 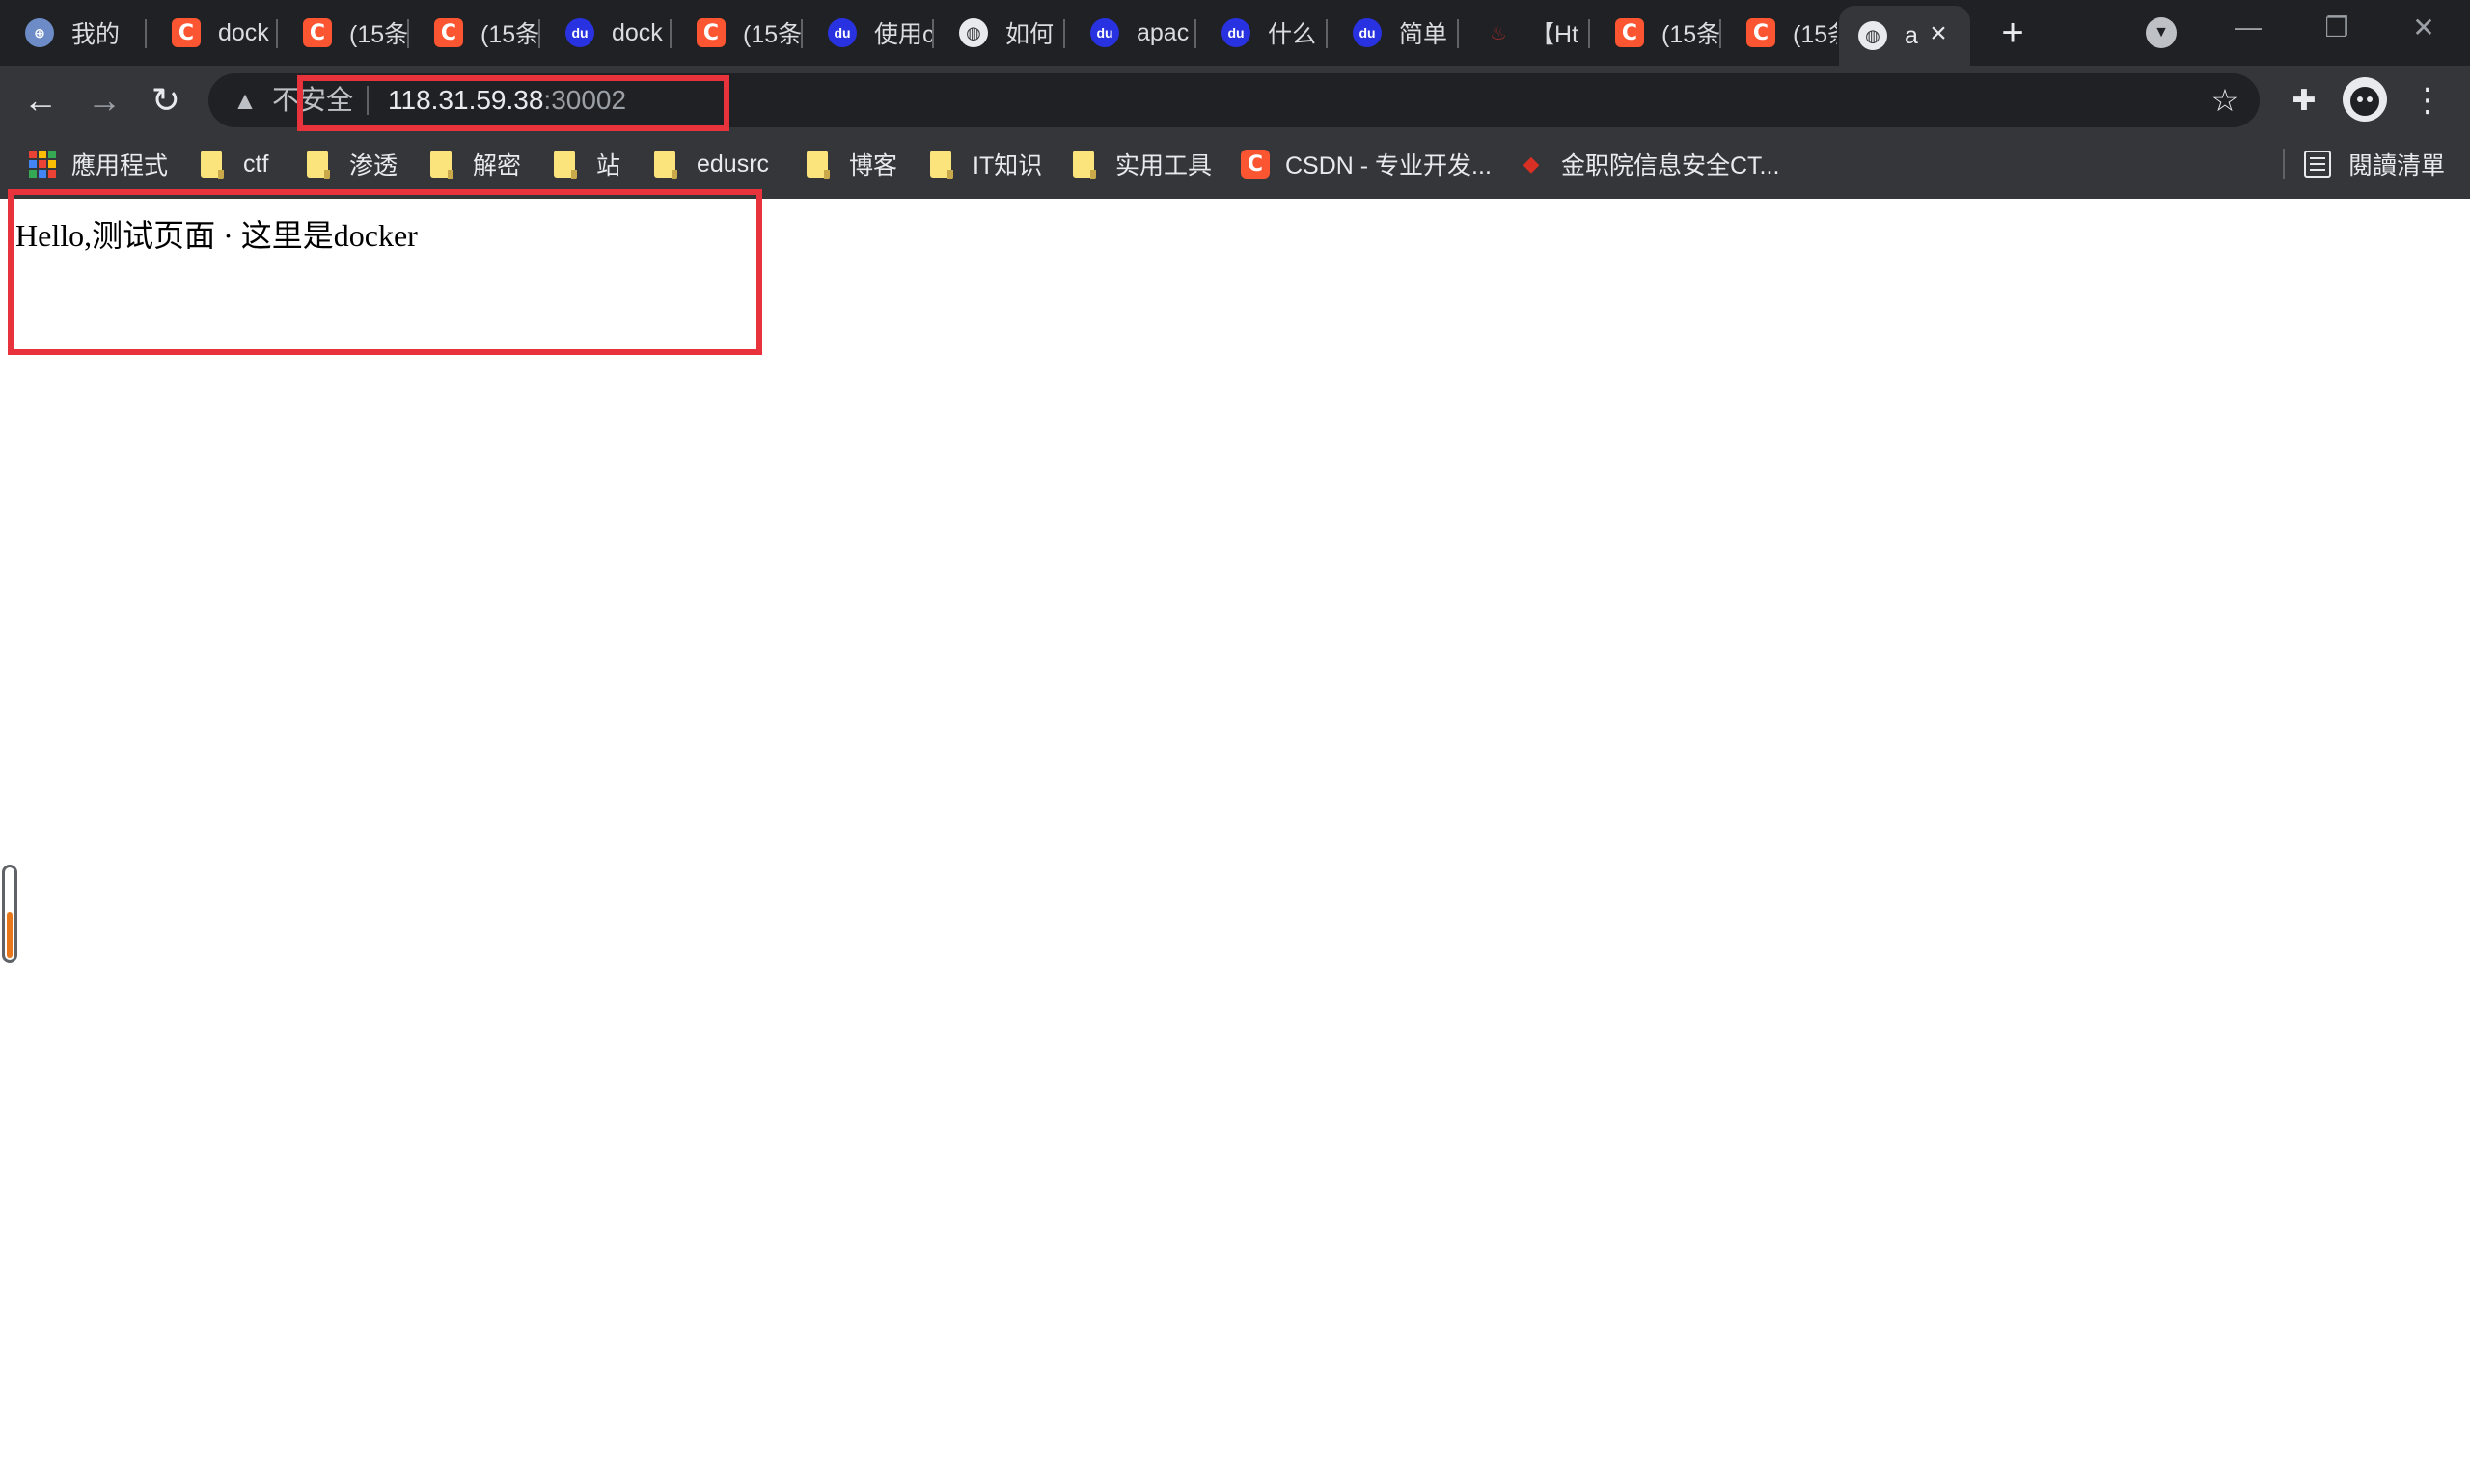 What do you see at coordinates (2225, 100) in the screenshot?
I see `bookmark-star-icon: ☆` at bounding box center [2225, 100].